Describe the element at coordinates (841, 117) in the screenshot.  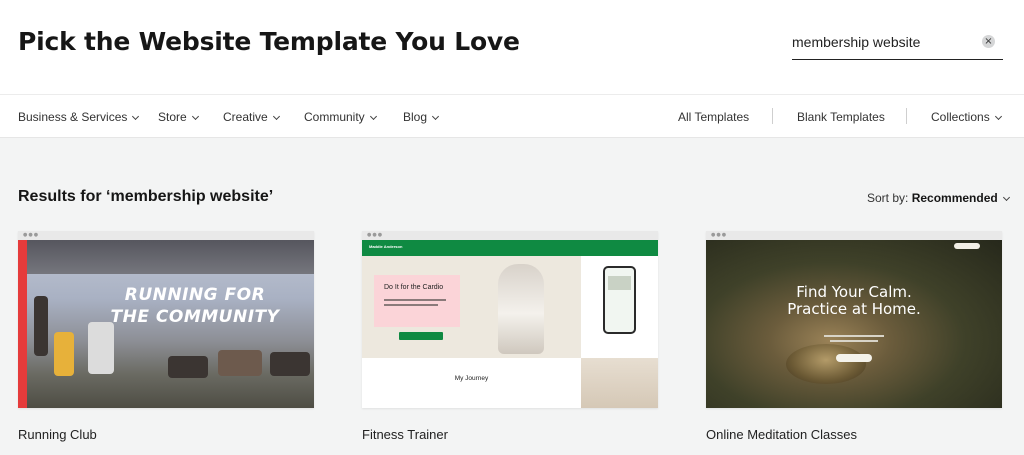
I see `nav-blank-templates: Blank Templates` at that location.